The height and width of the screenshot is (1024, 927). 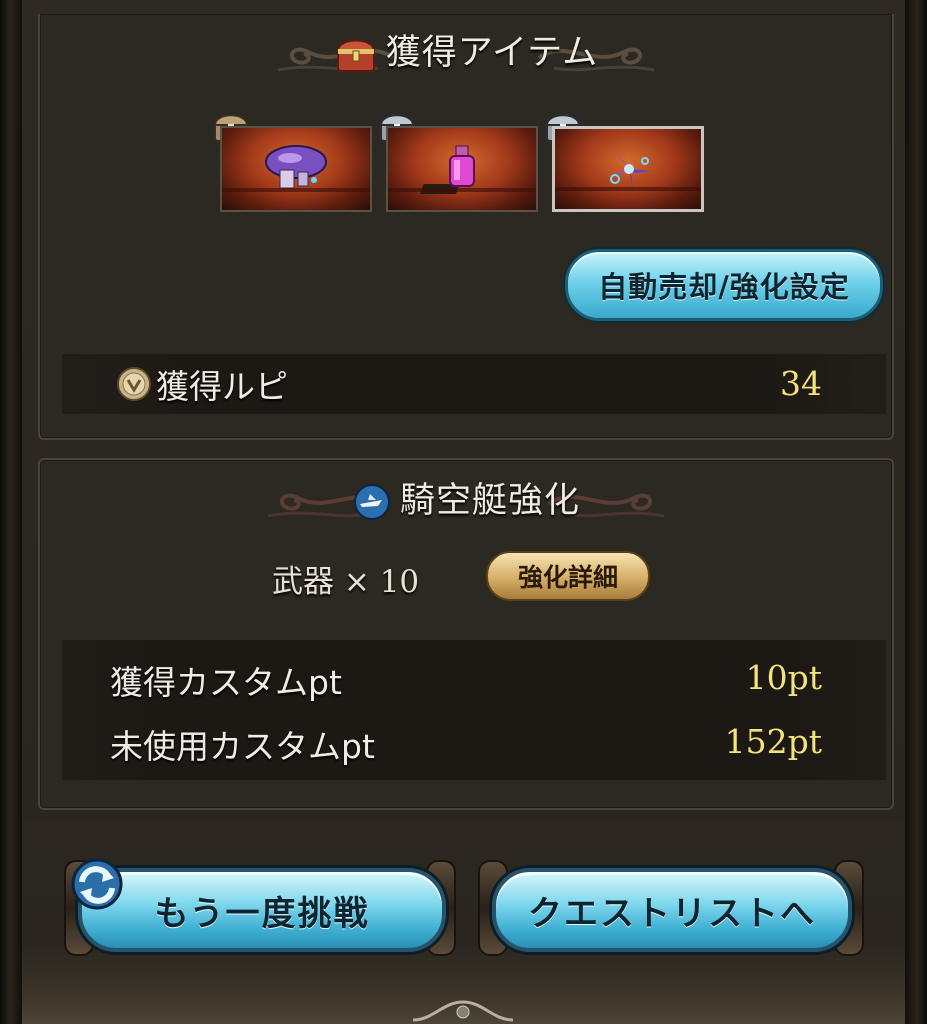 I want to click on quest-list-button: クエストリストへ, so click(x=672, y=910).